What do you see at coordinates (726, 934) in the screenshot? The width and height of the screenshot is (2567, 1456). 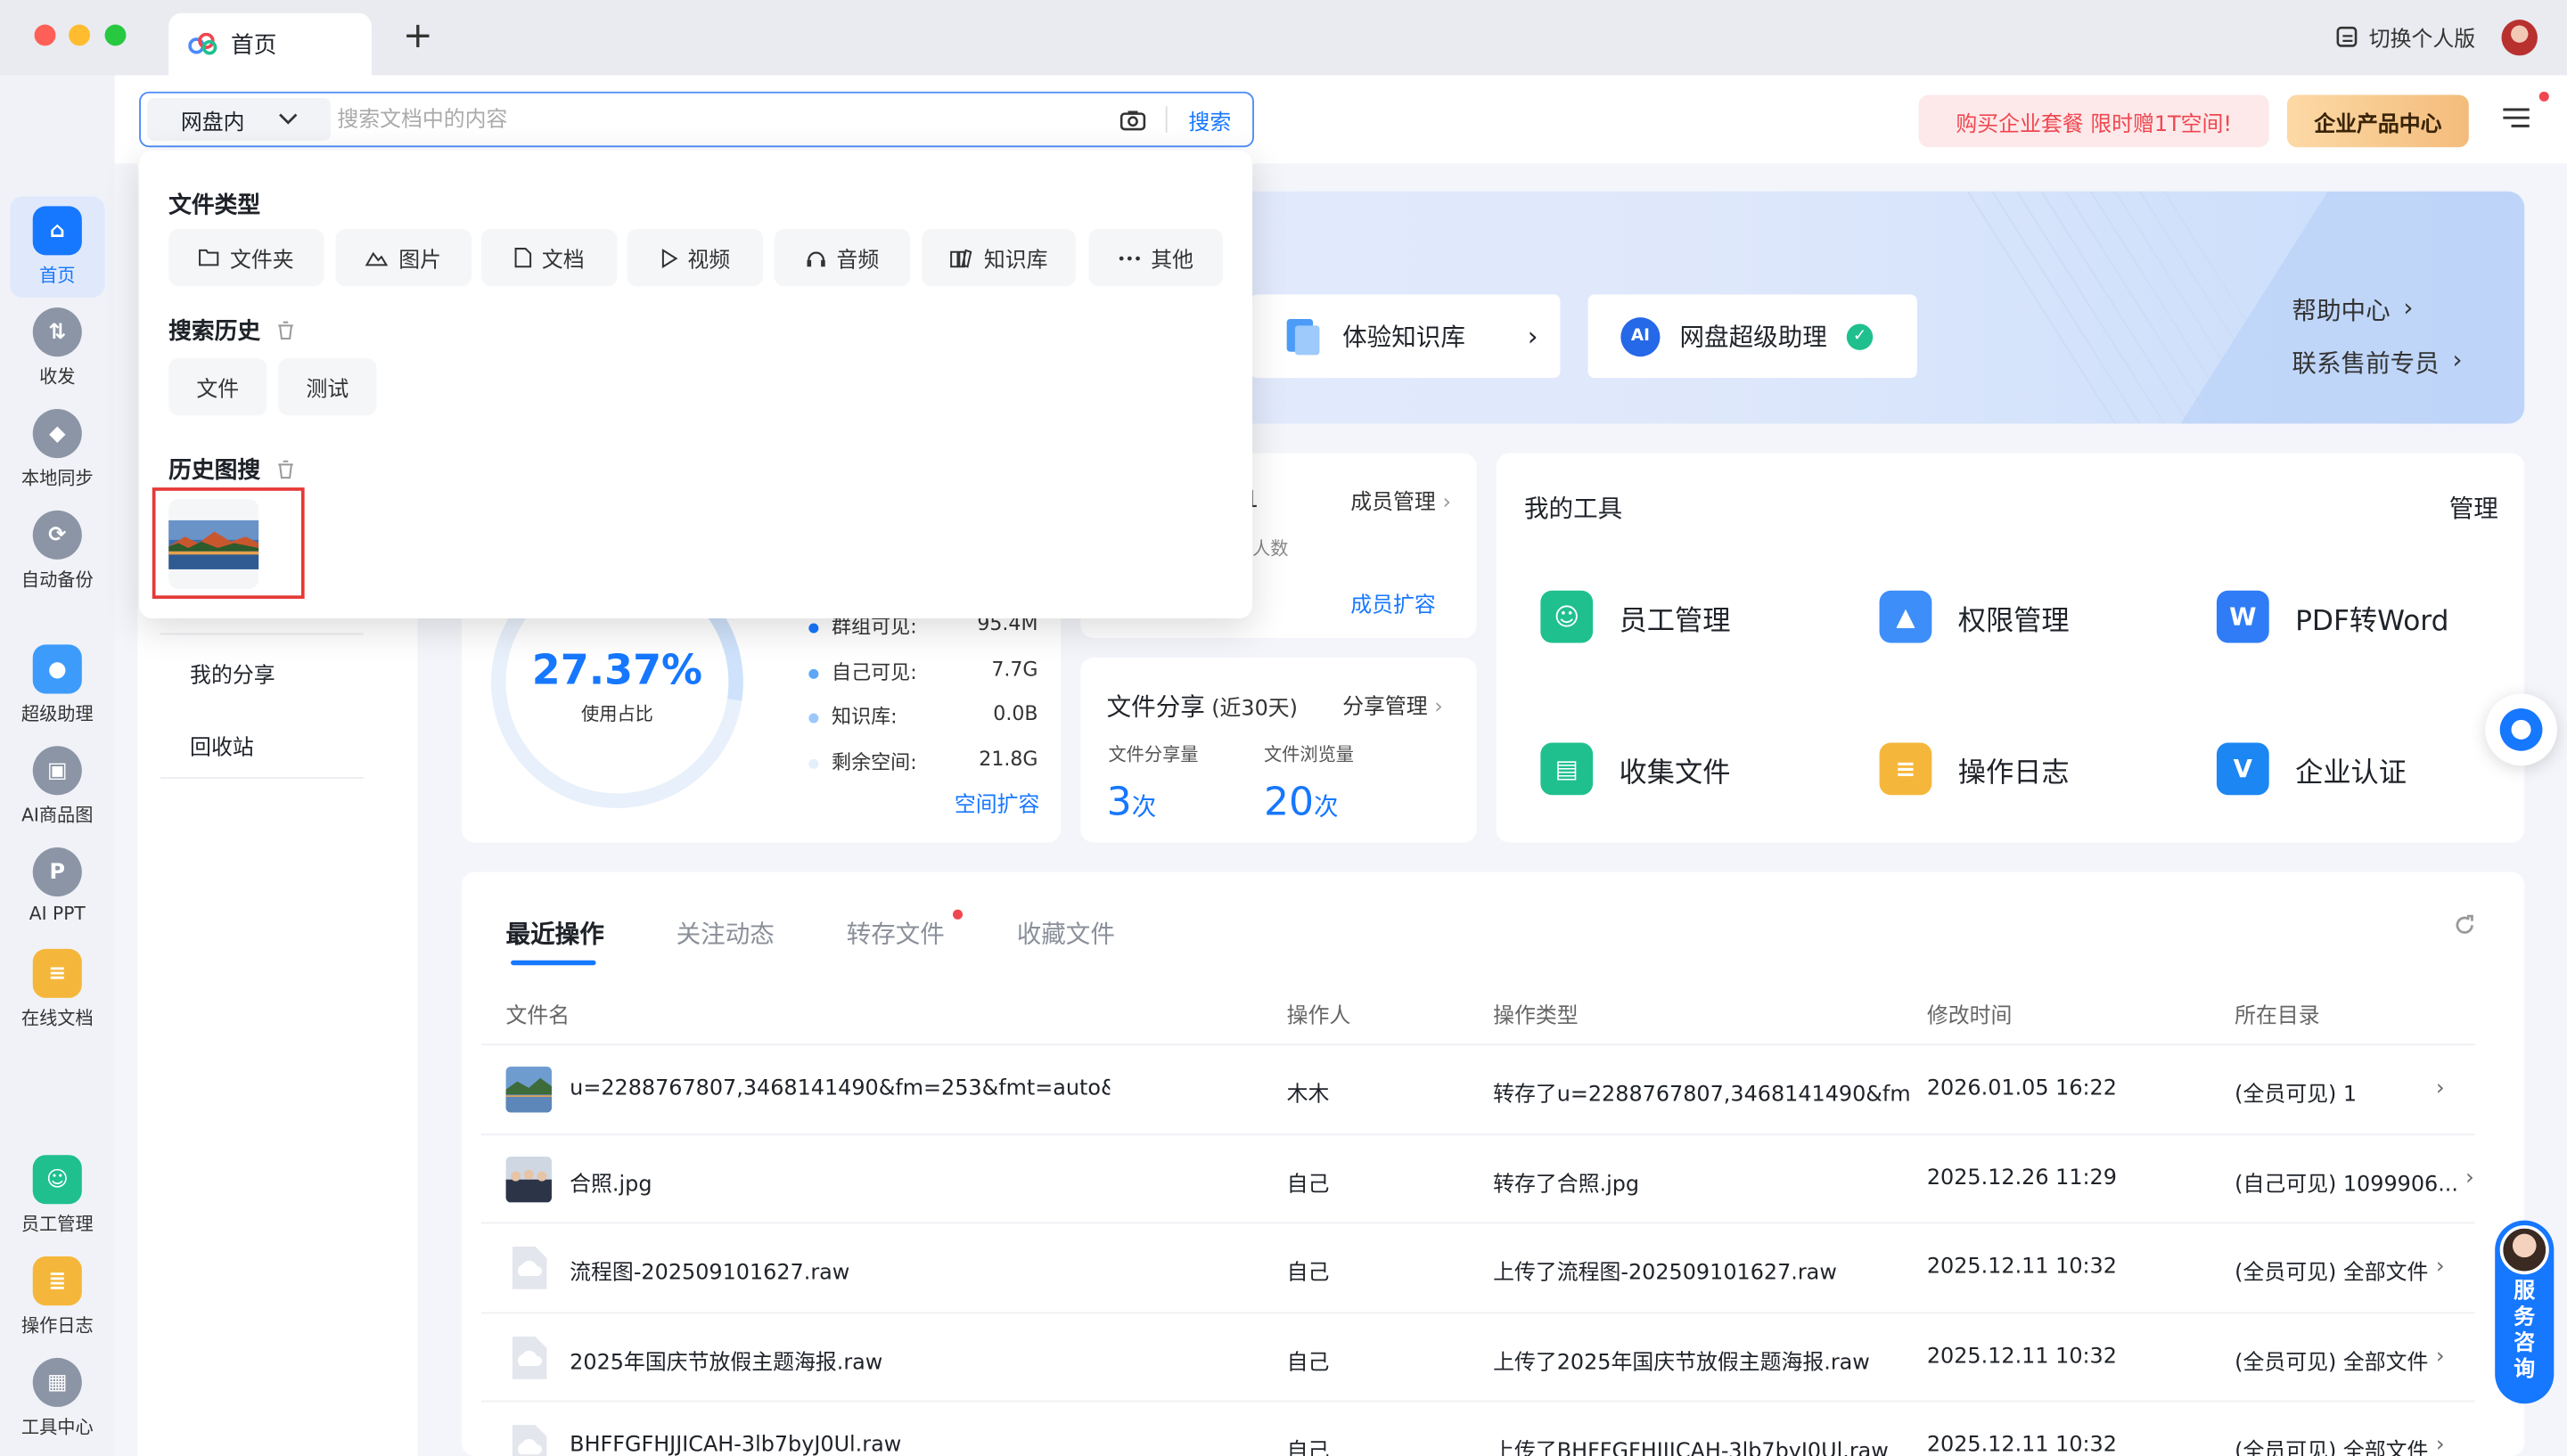 I see `tab-activity-1: 关注动态` at bounding box center [726, 934].